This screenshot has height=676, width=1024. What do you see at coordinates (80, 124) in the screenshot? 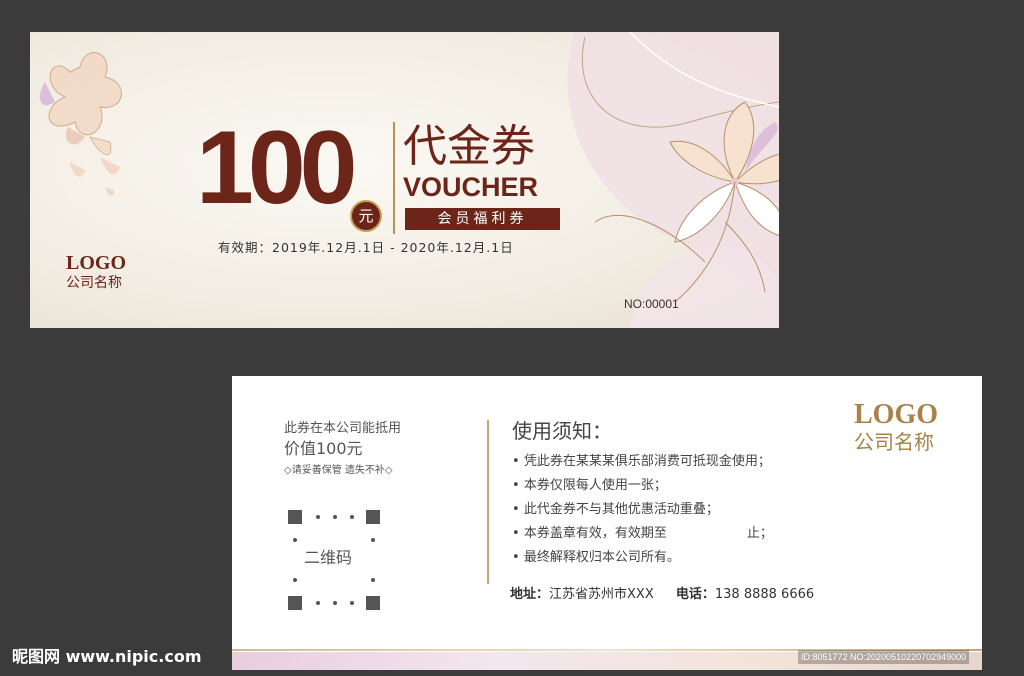
I see `top-left-flower` at bounding box center [80, 124].